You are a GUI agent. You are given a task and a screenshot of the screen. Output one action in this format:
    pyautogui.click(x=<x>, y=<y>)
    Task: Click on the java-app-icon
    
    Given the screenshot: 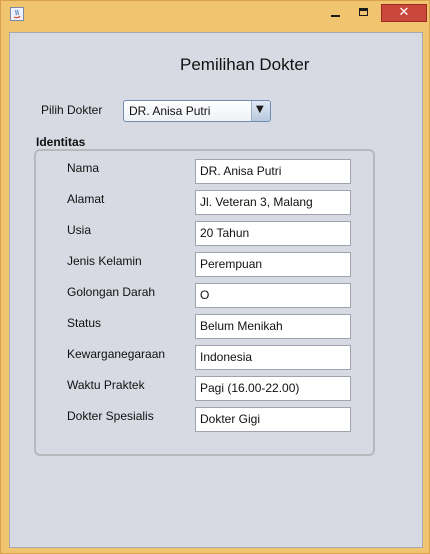 What is the action you would take?
    pyautogui.click(x=17, y=14)
    